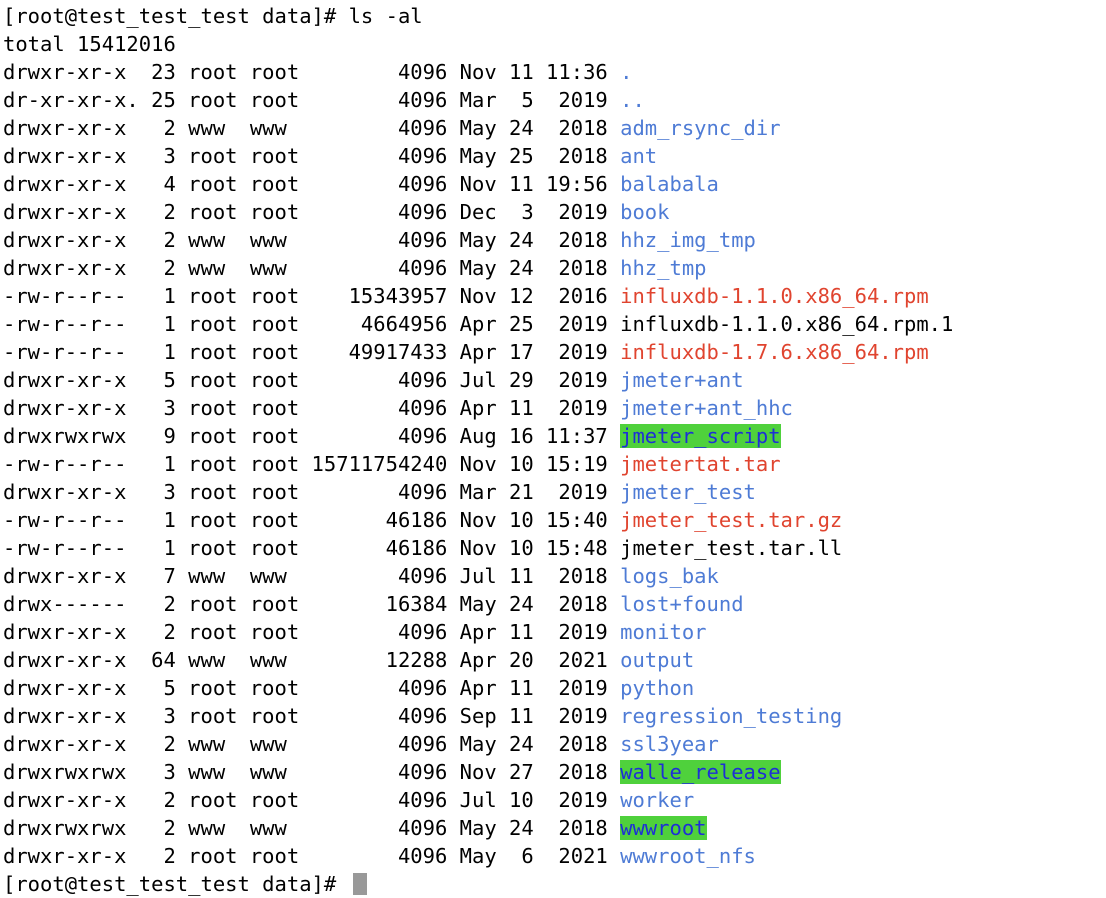 This screenshot has width=1106, height=898. Describe the element at coordinates (731, 716) in the screenshot. I see `entry-name: regression_testing` at that location.